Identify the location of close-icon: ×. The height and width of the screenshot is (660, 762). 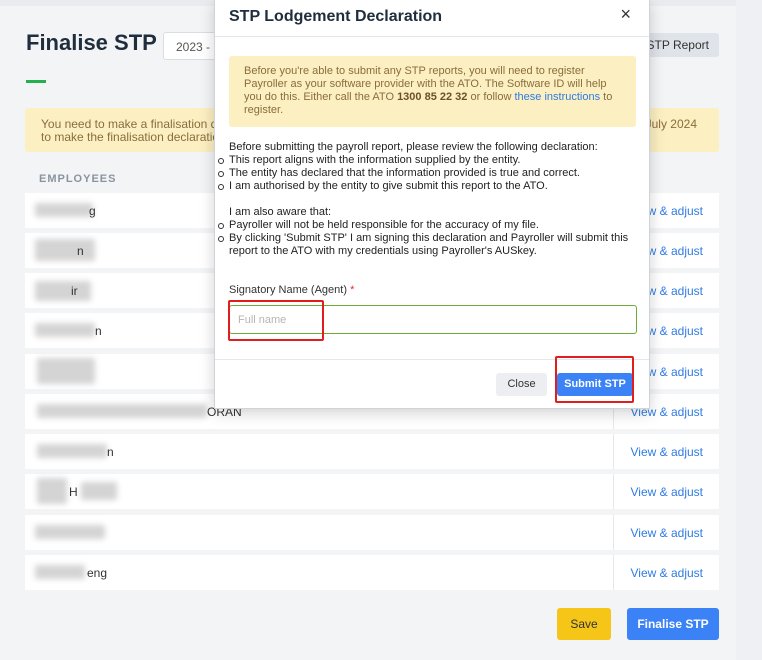
(625, 14).